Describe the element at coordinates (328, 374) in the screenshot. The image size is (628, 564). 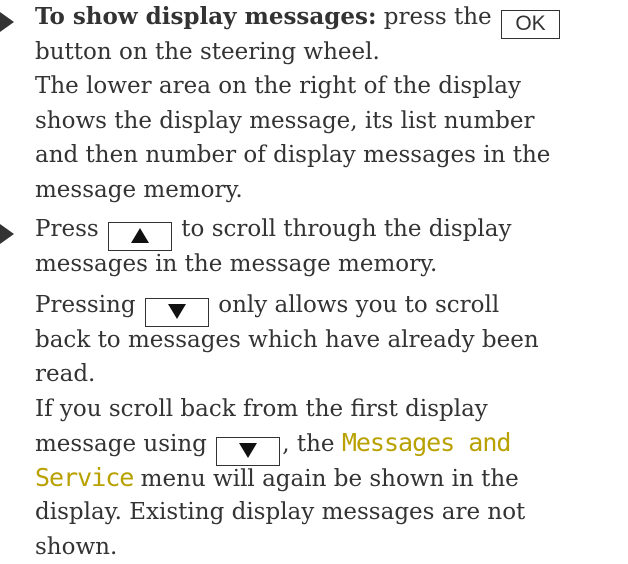
I see `step2-line-5: read.` at that location.